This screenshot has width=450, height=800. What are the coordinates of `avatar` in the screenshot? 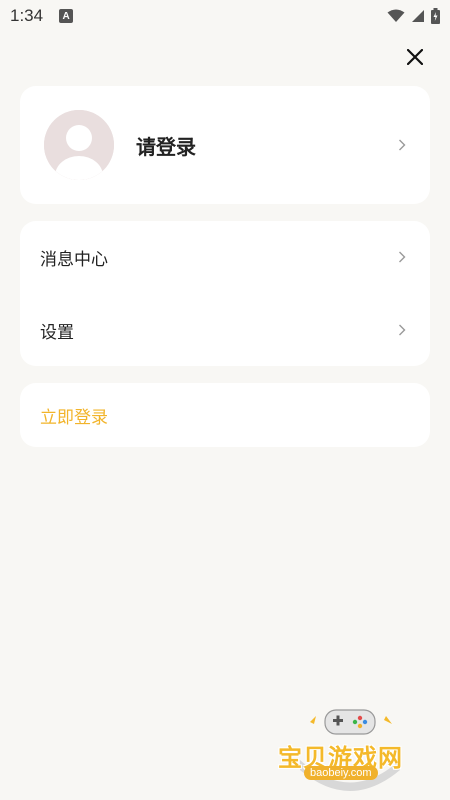 It's located at (79, 145).